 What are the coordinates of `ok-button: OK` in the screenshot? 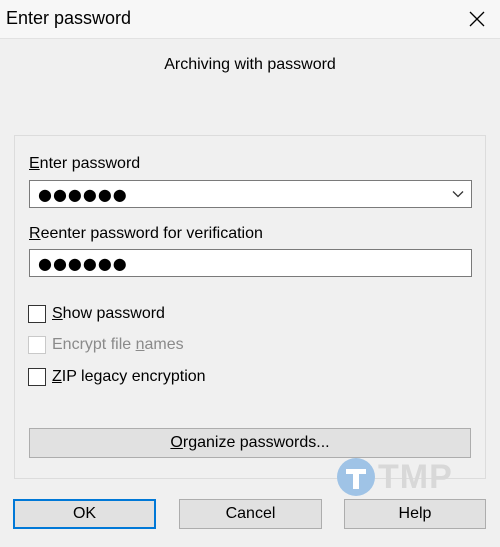 It's located at (84, 514).